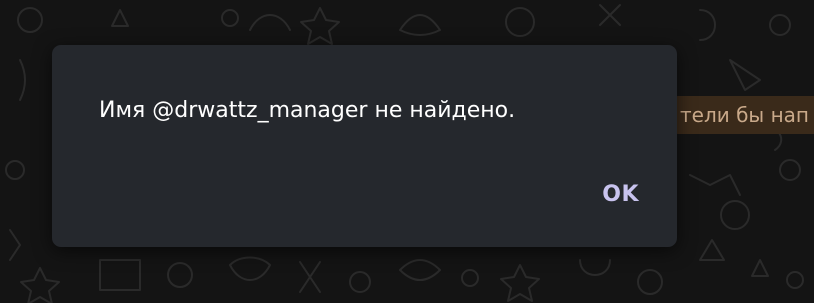 This screenshot has width=814, height=303. Describe the element at coordinates (307, 110) in the screenshot. I see `dialog-message: Имя @drwattz_manager не найдено.` at that location.